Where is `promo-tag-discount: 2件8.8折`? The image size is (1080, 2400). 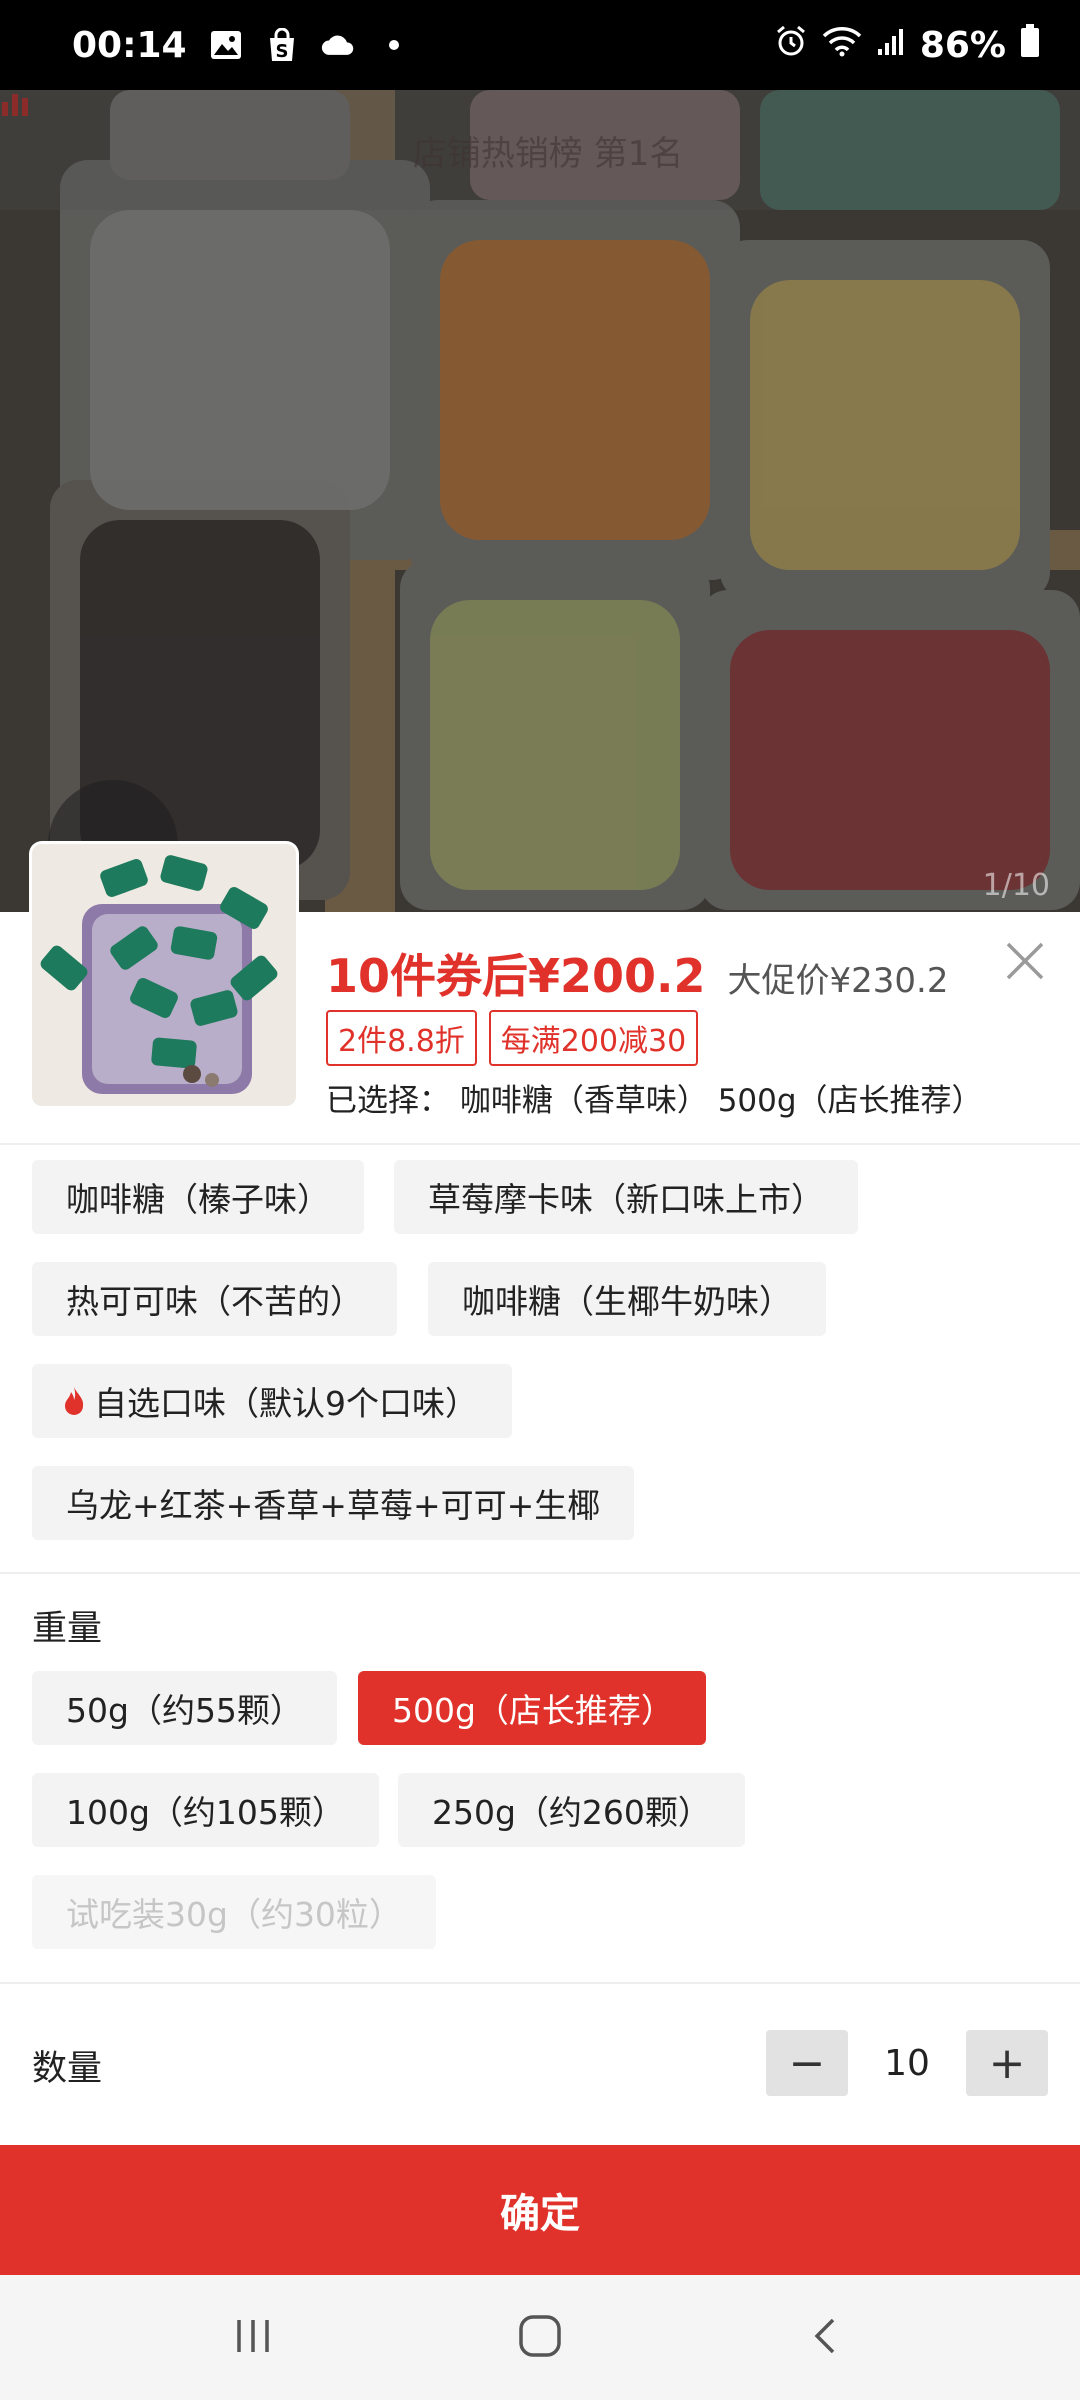 promo-tag-discount: 2件8.8折 is located at coordinates (401, 1038).